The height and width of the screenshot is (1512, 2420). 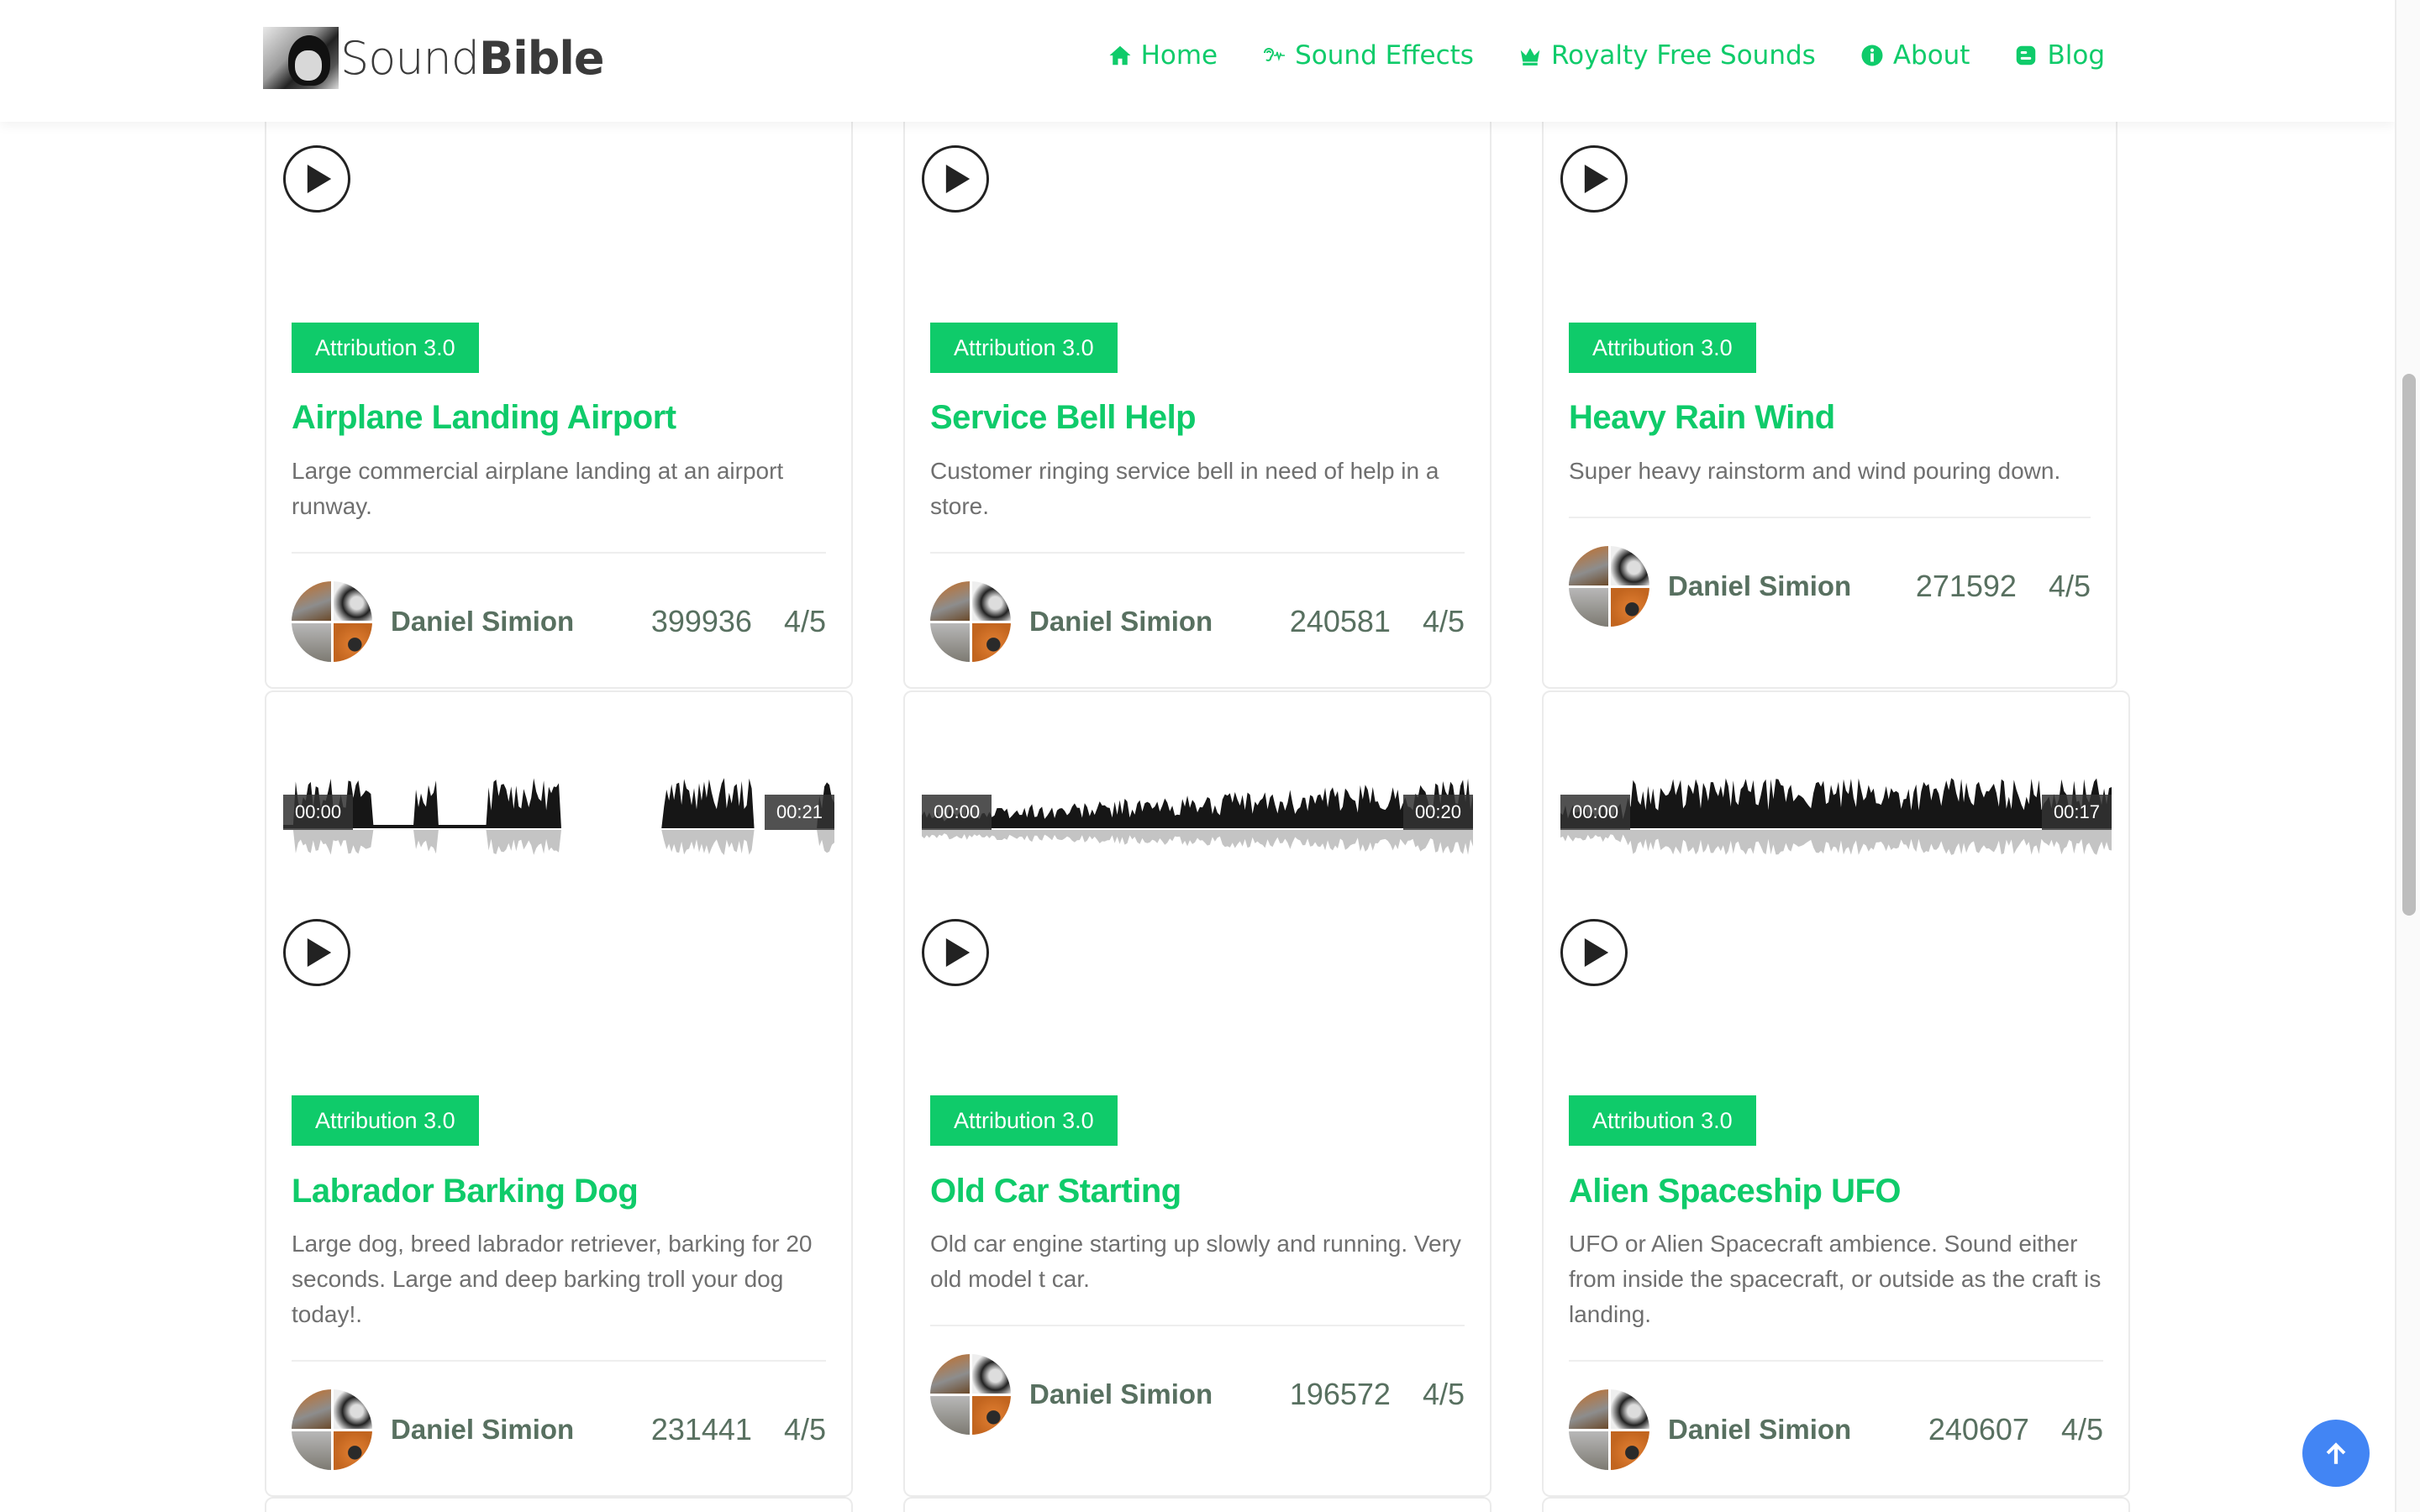 What do you see at coordinates (799, 812) in the screenshot?
I see `time-duration: 00:21` at bounding box center [799, 812].